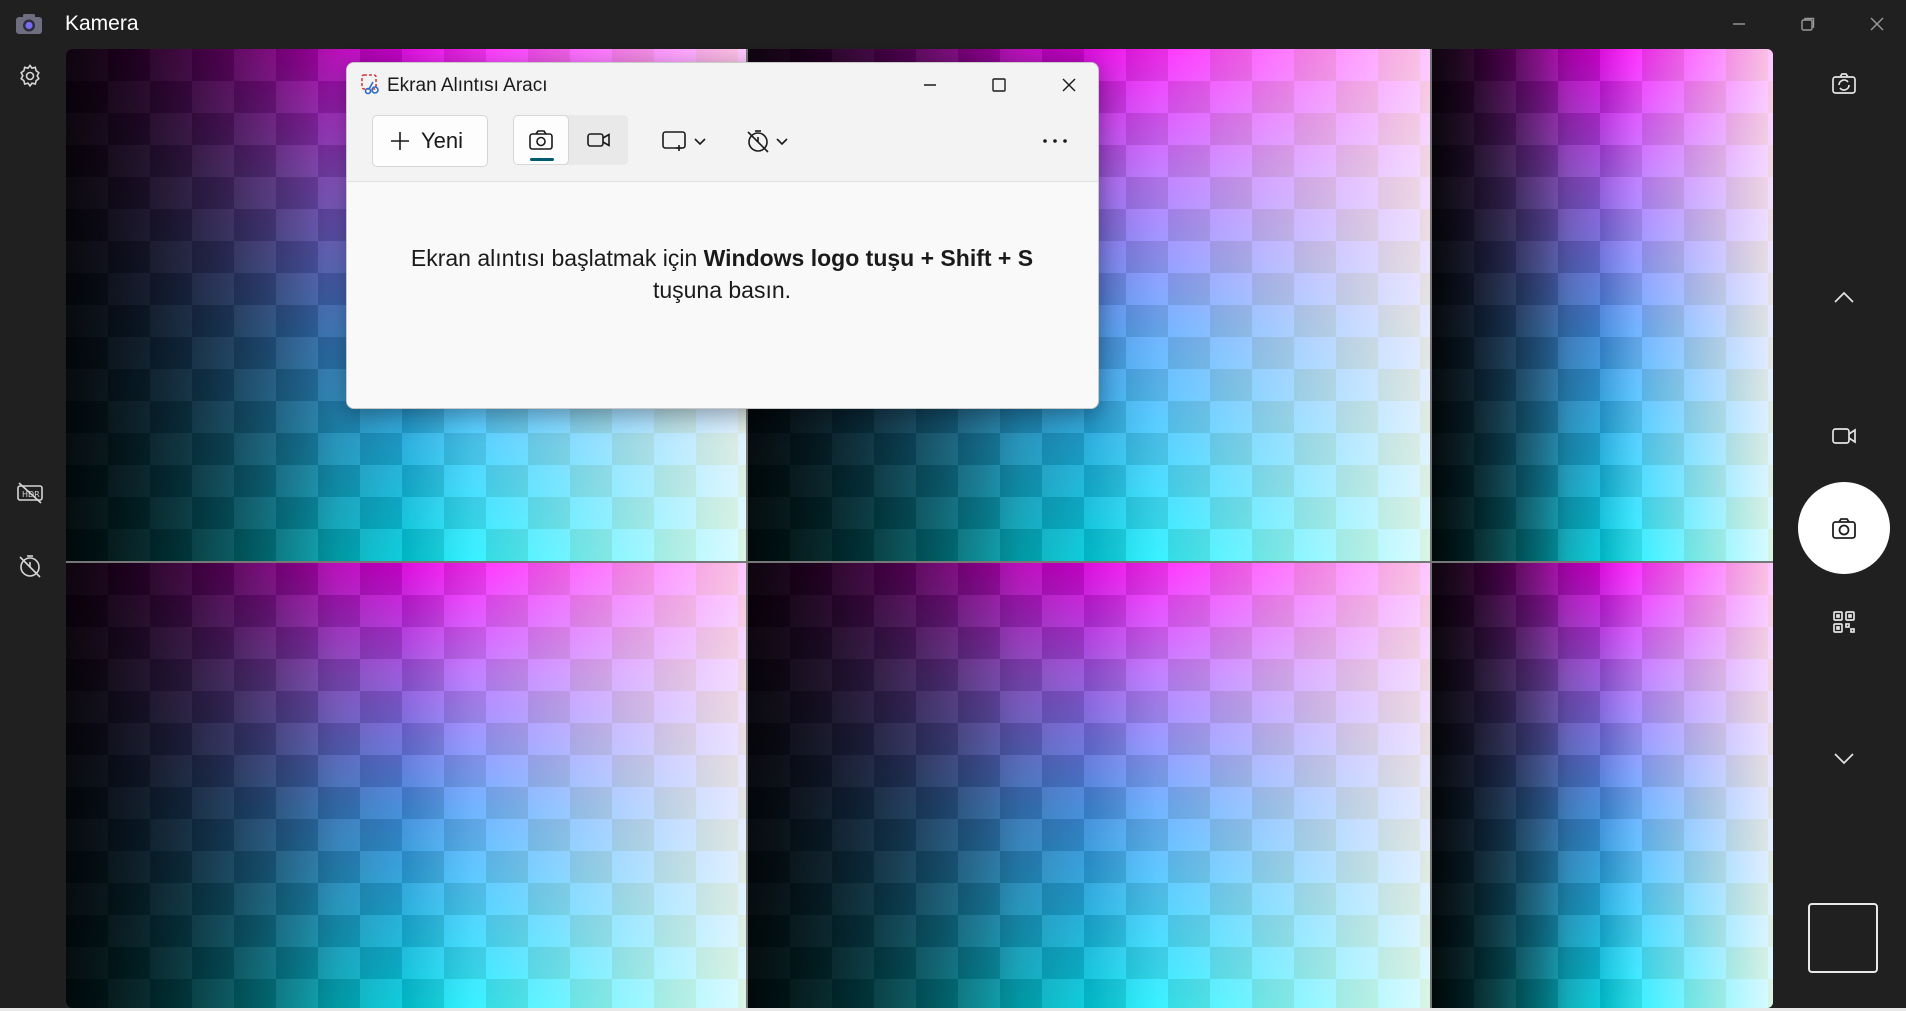  Describe the element at coordinates (868, 258) in the screenshot. I see `hint-shortcut: Windows logo tuşu + Shift + S` at that location.